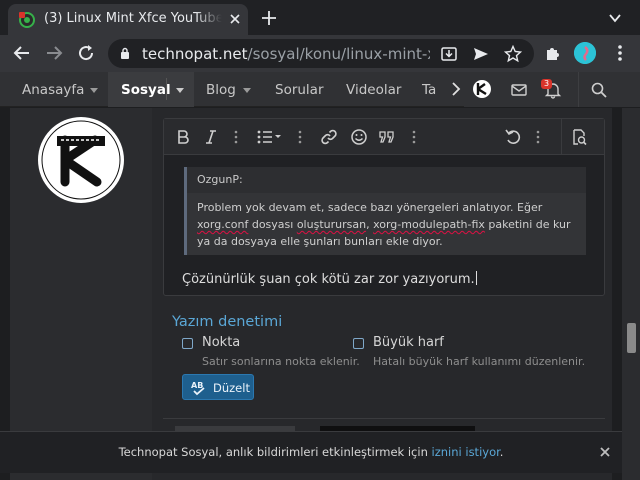  I want to click on tab-title: (3) Linux Mint Xfce YouTube ka, so click(133, 18).